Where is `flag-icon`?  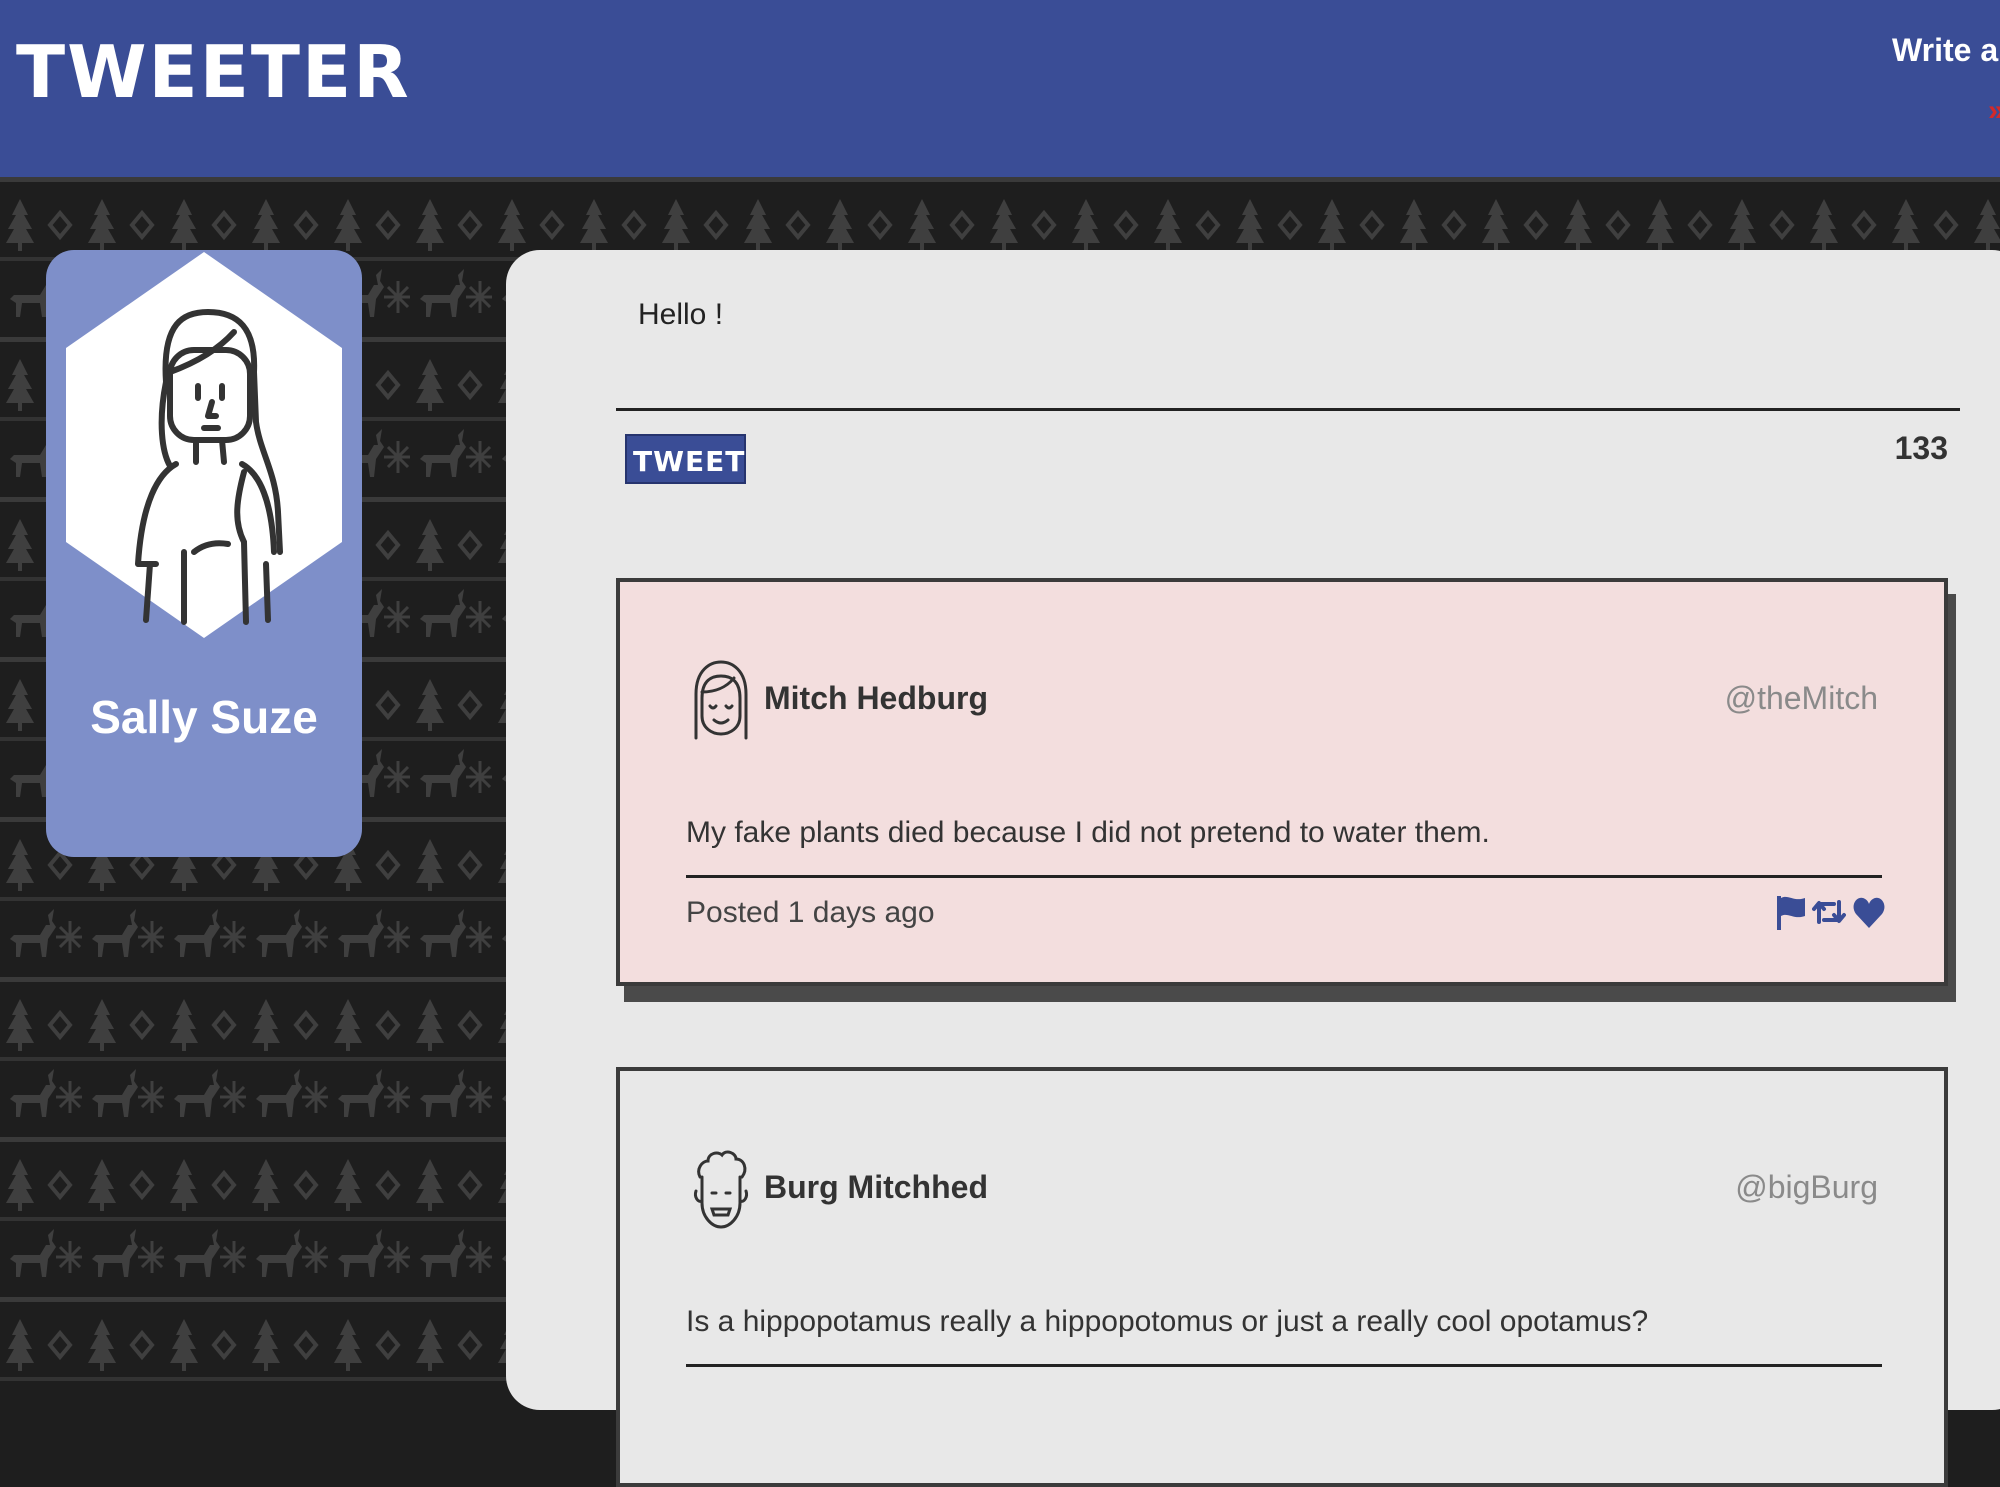
flag-icon is located at coordinates (1791, 912).